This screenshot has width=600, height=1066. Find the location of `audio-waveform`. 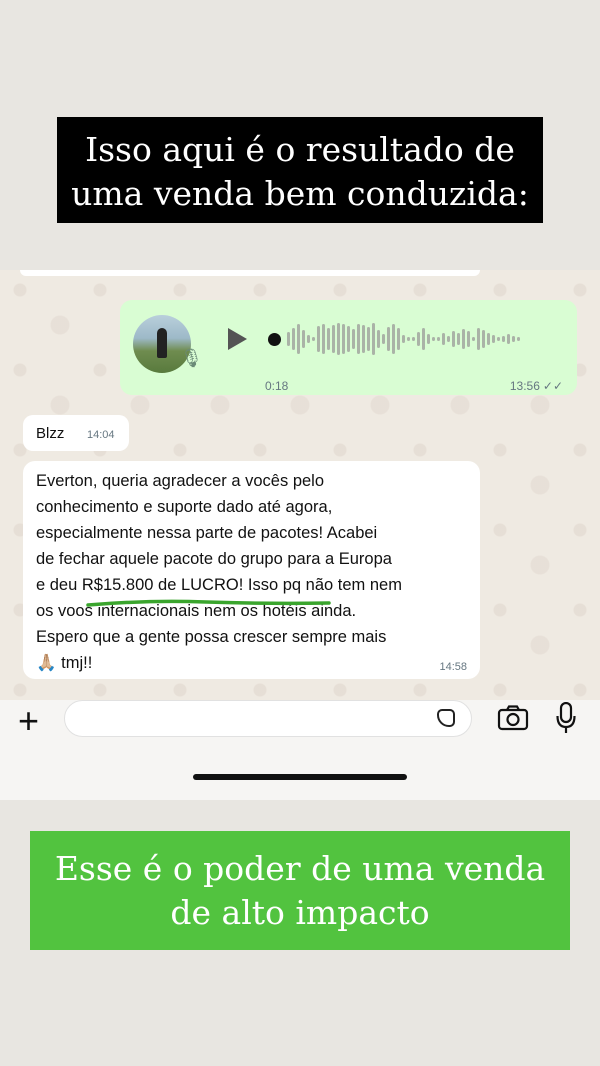

audio-waveform is located at coordinates (415, 339).